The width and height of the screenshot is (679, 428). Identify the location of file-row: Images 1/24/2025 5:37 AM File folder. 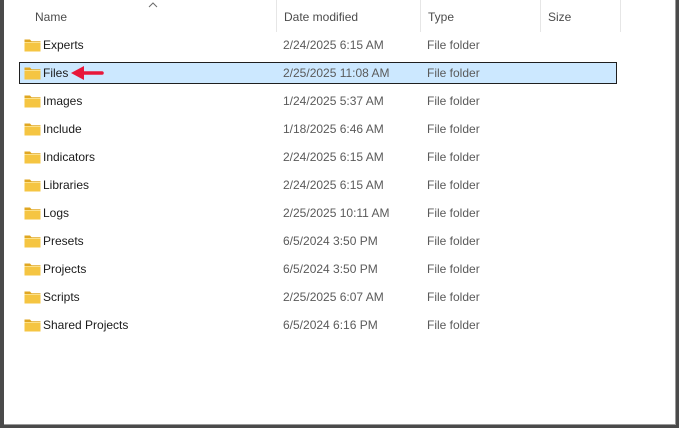
(318, 101).